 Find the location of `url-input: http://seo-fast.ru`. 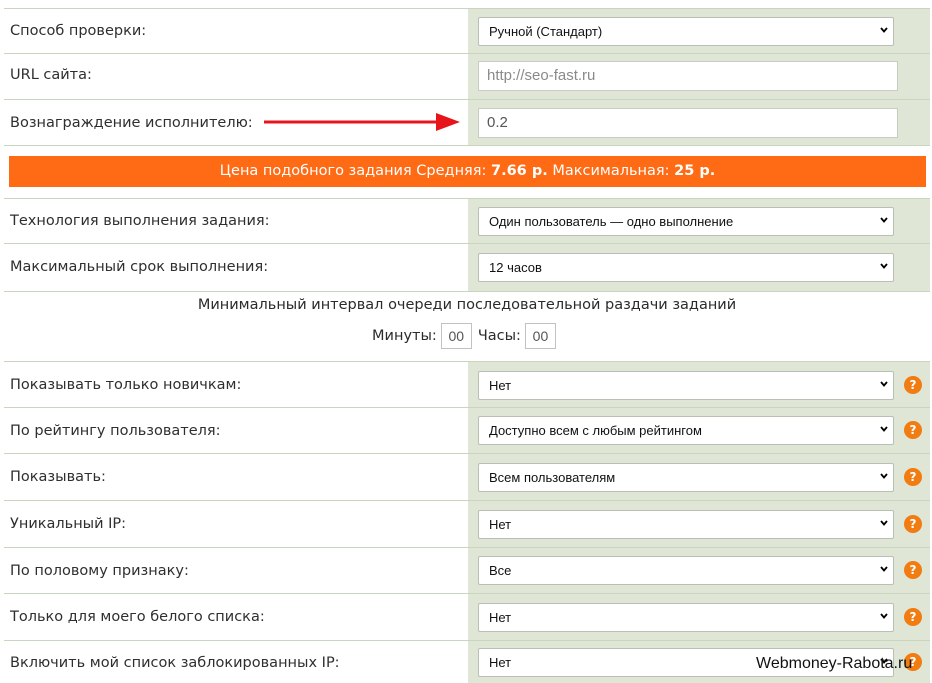

url-input: http://seo-fast.ru is located at coordinates (688, 76).